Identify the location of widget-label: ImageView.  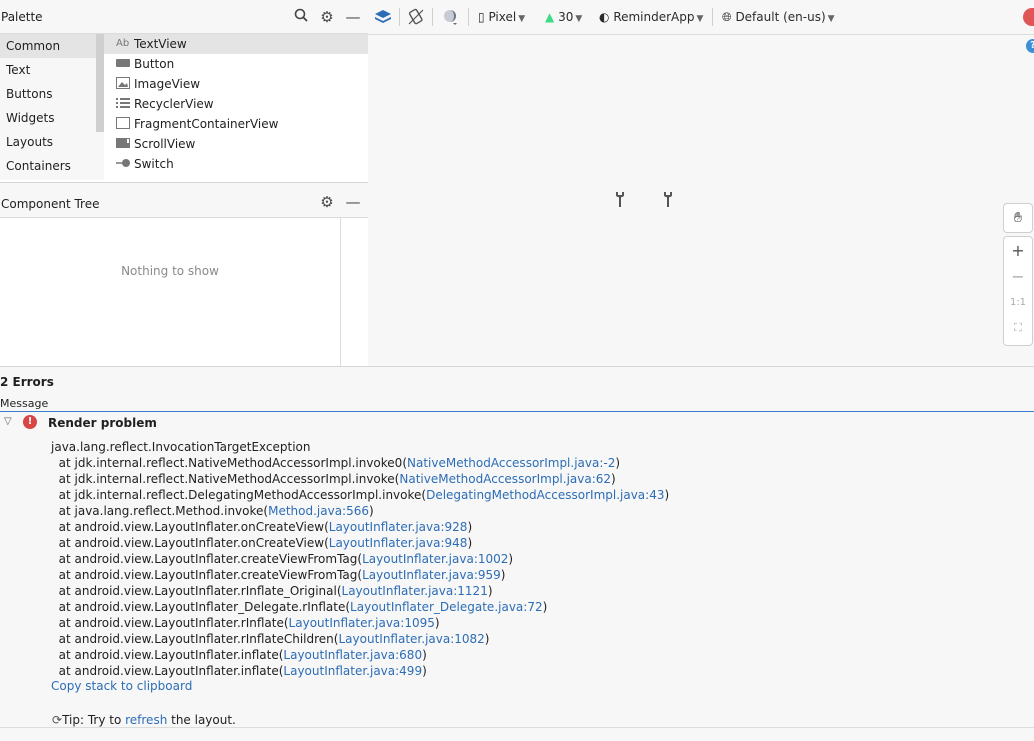
(167, 84).